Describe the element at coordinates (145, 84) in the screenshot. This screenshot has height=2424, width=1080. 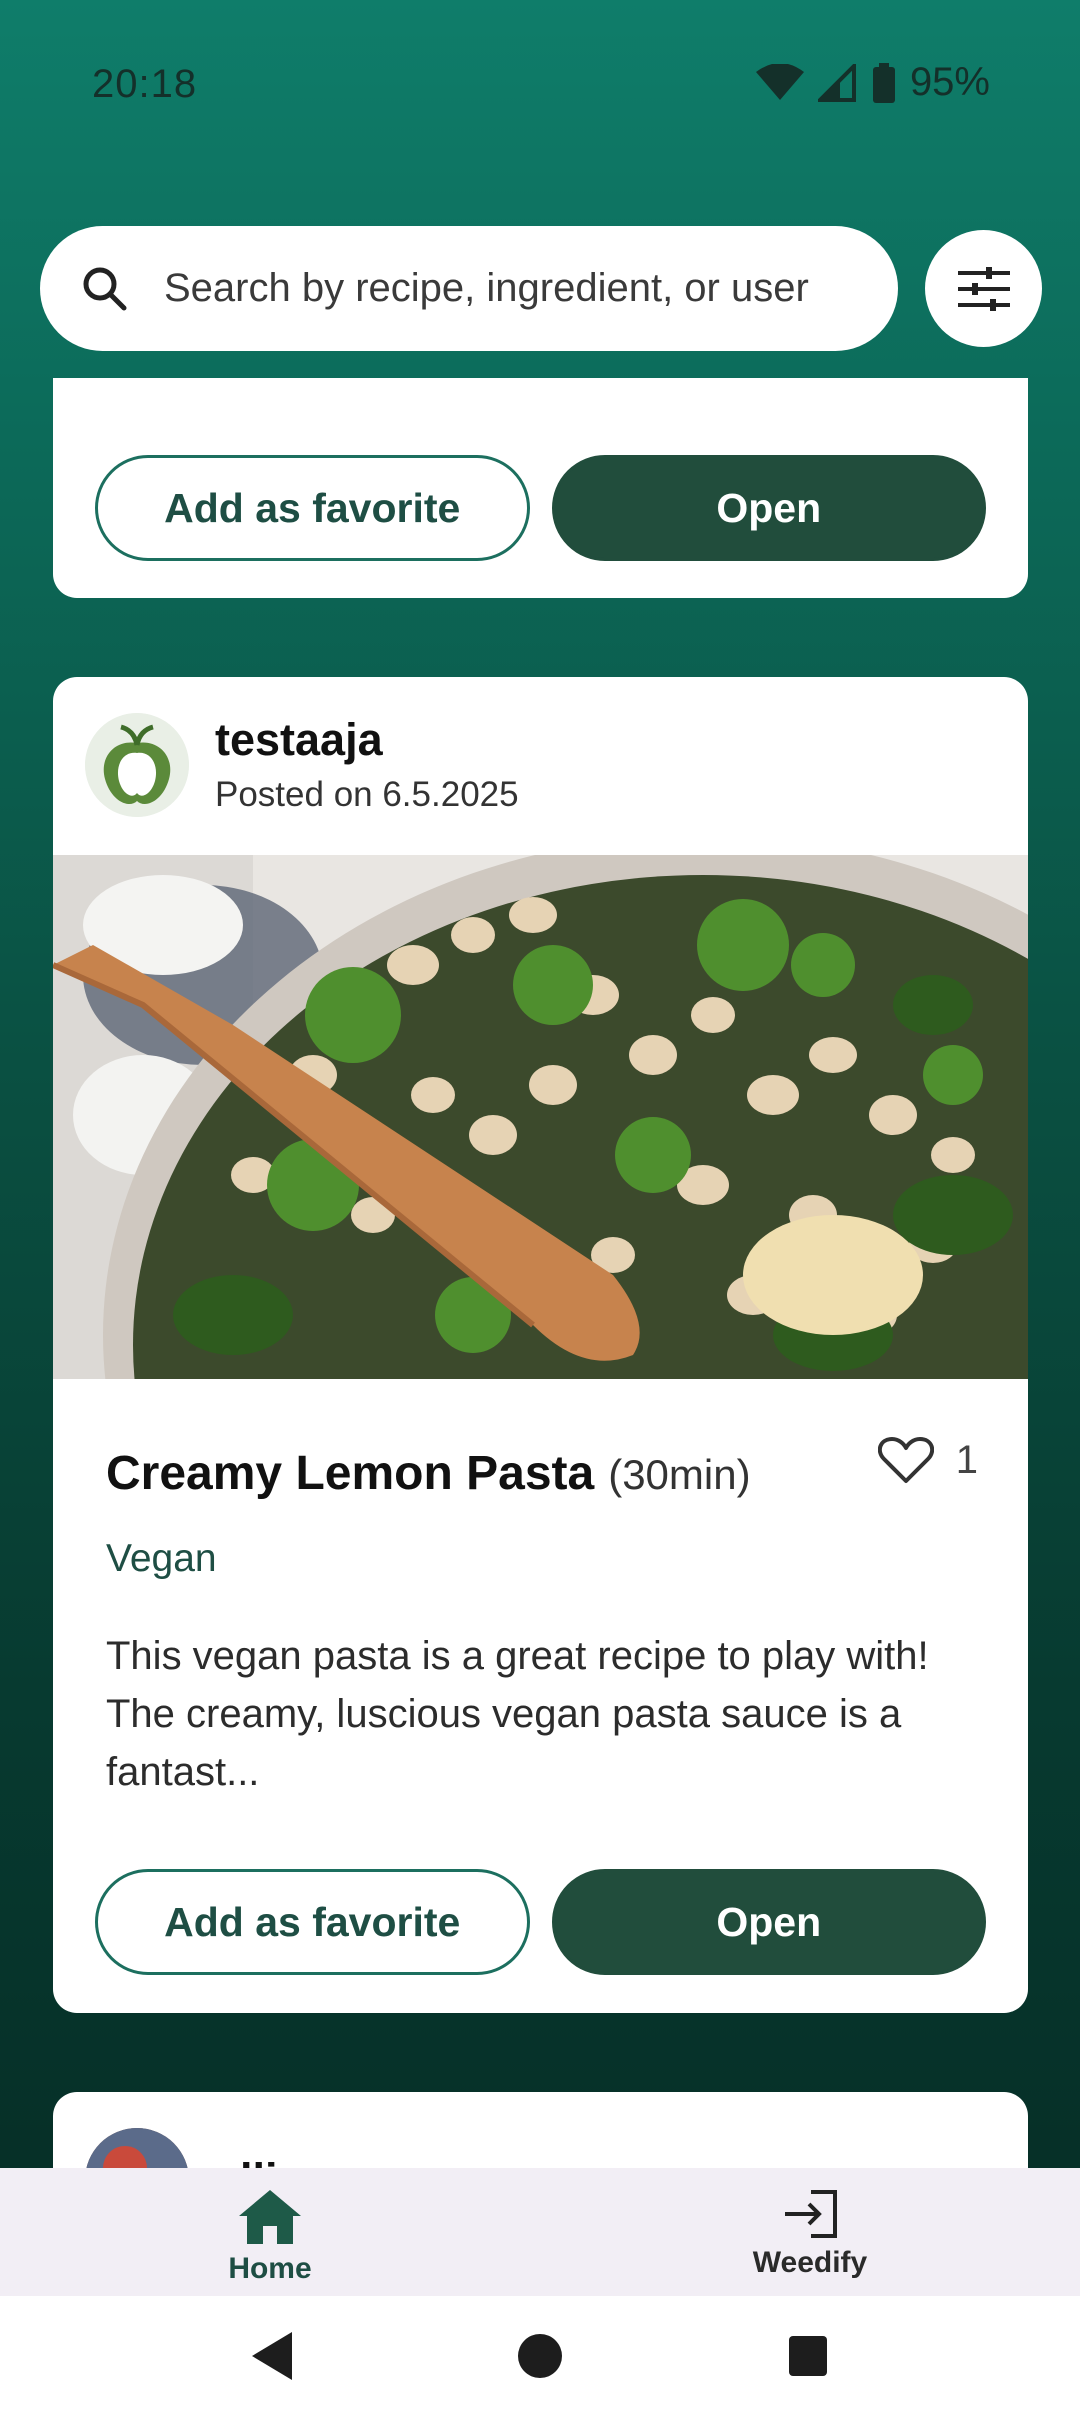
I see `status-time: 20:18` at that location.